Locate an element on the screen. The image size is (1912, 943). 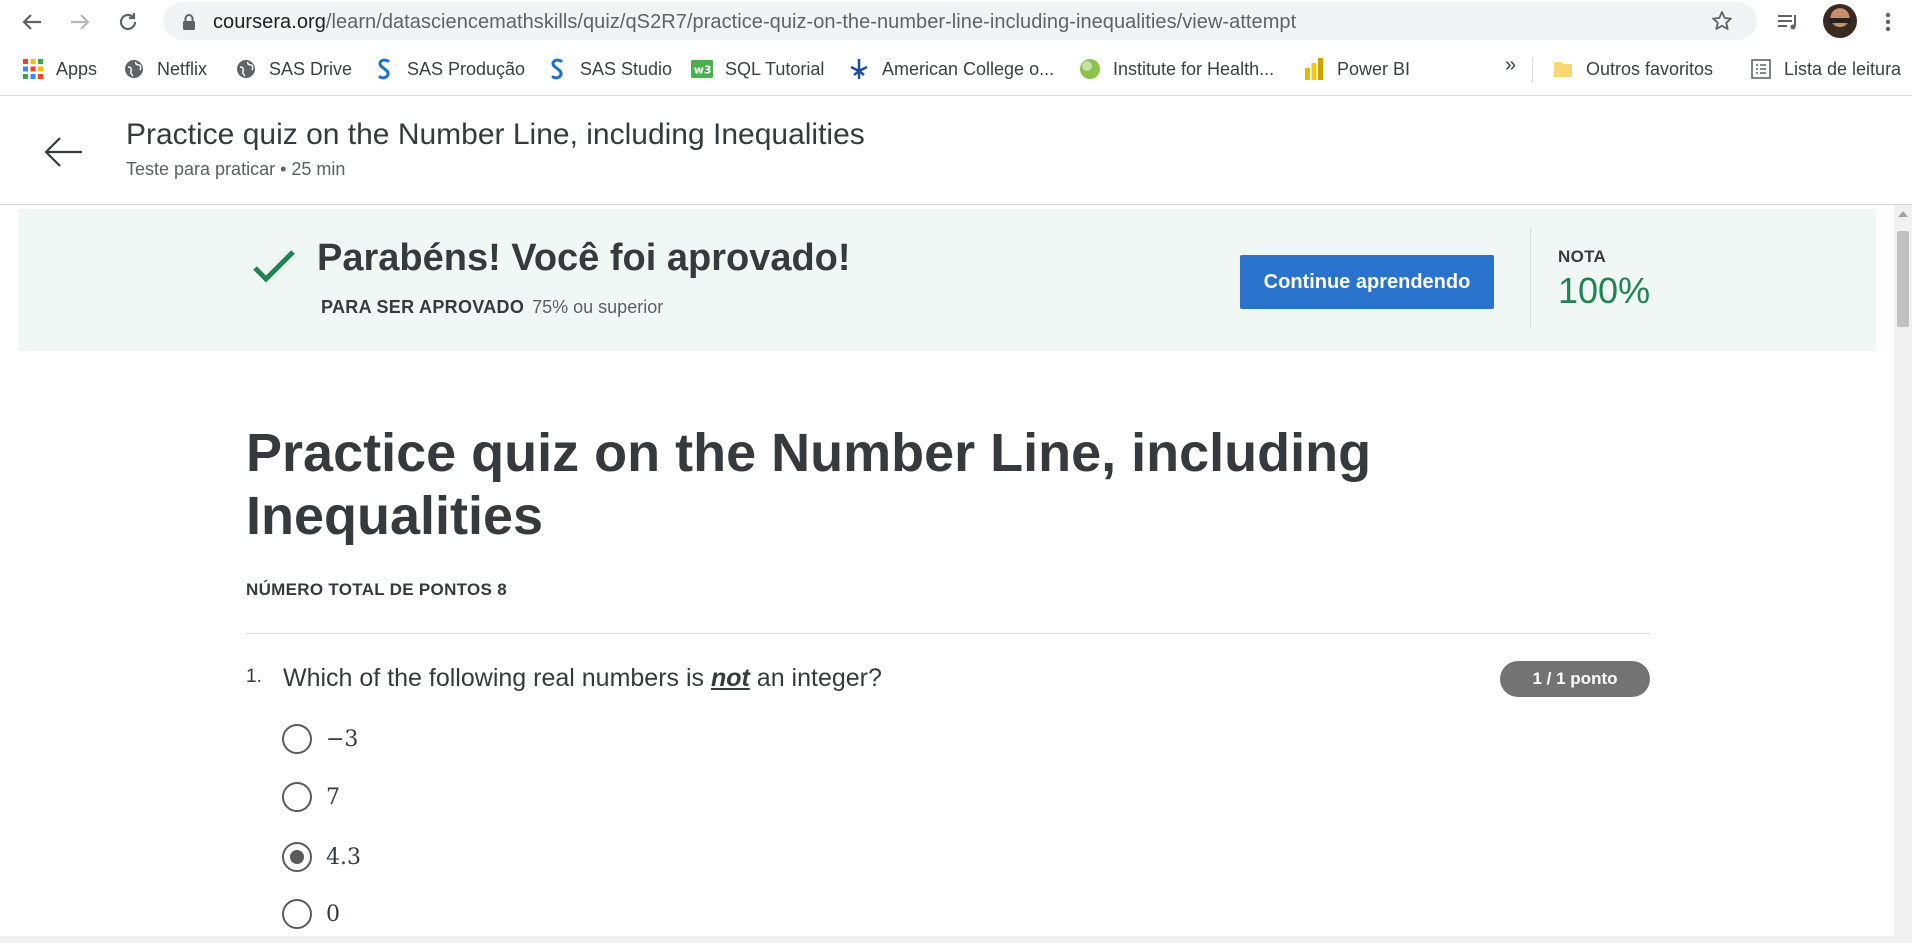
question-points-badge: 1 / 1 ponto is located at coordinates (1575, 679).